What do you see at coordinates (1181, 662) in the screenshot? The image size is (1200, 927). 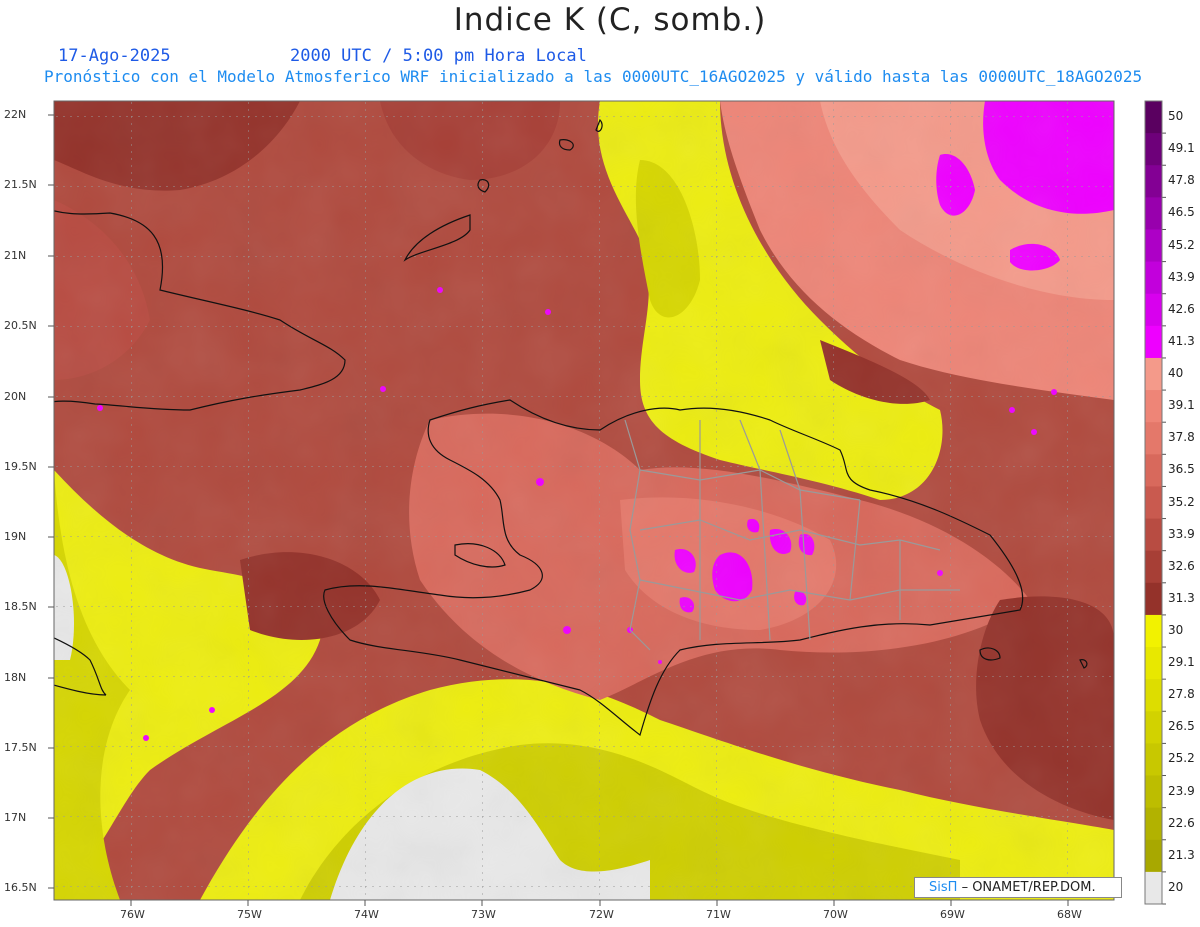 I see `colorbar-label: 29.1` at bounding box center [1181, 662].